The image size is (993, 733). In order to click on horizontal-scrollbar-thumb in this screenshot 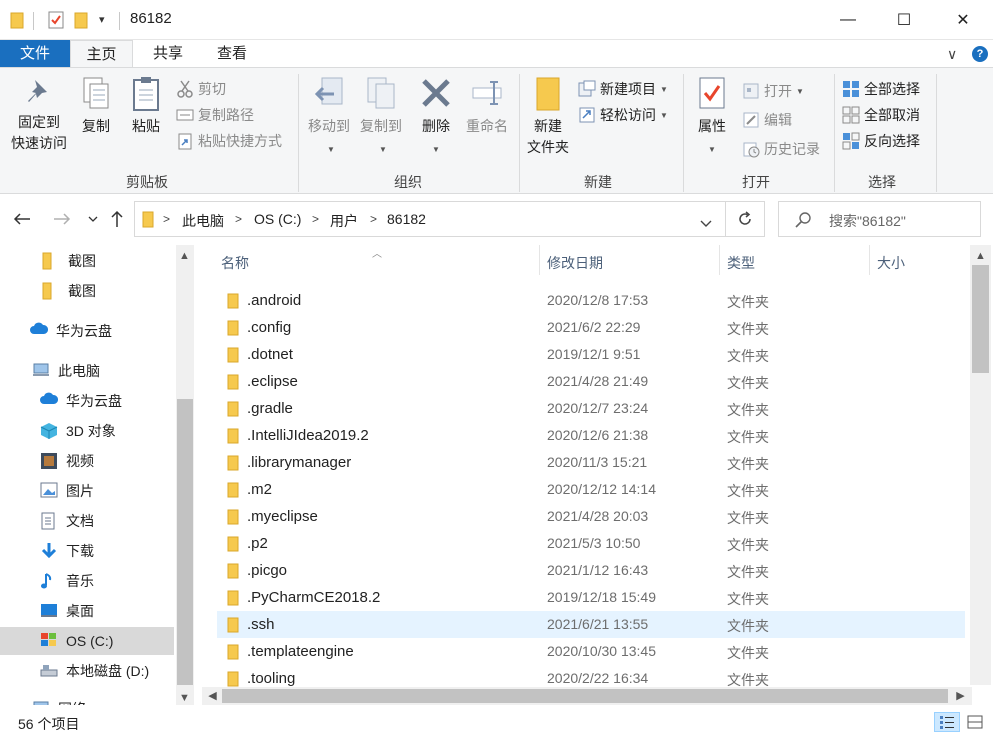, I will do `click(585, 696)`.